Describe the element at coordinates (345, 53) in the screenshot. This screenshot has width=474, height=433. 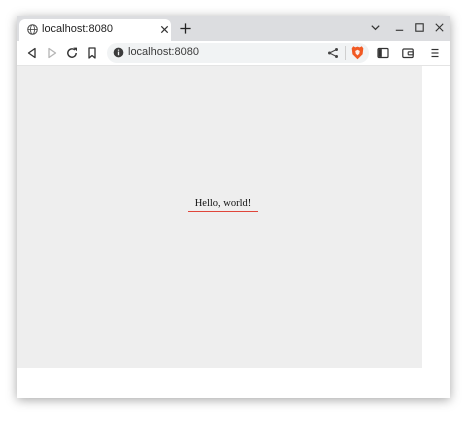
I see `omnibox-divider` at that location.